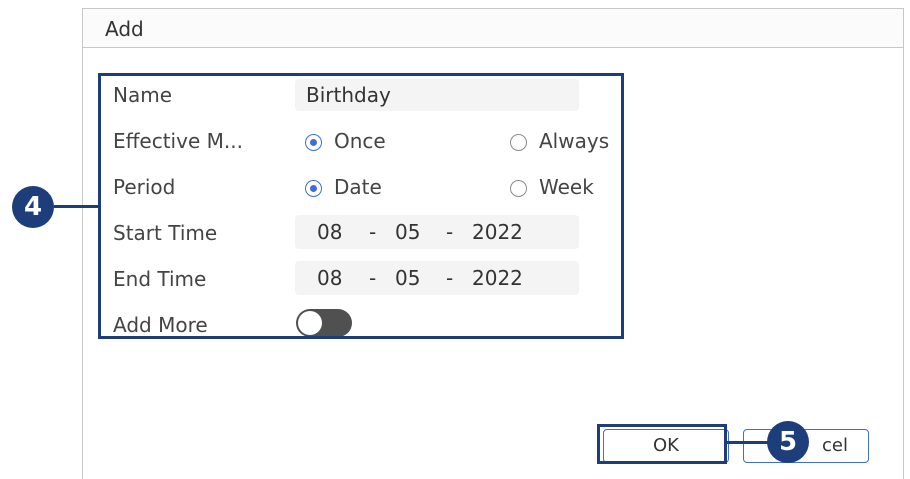 The height and width of the screenshot is (479, 910). Describe the element at coordinates (77, 206) in the screenshot. I see `form-callout-line` at that location.